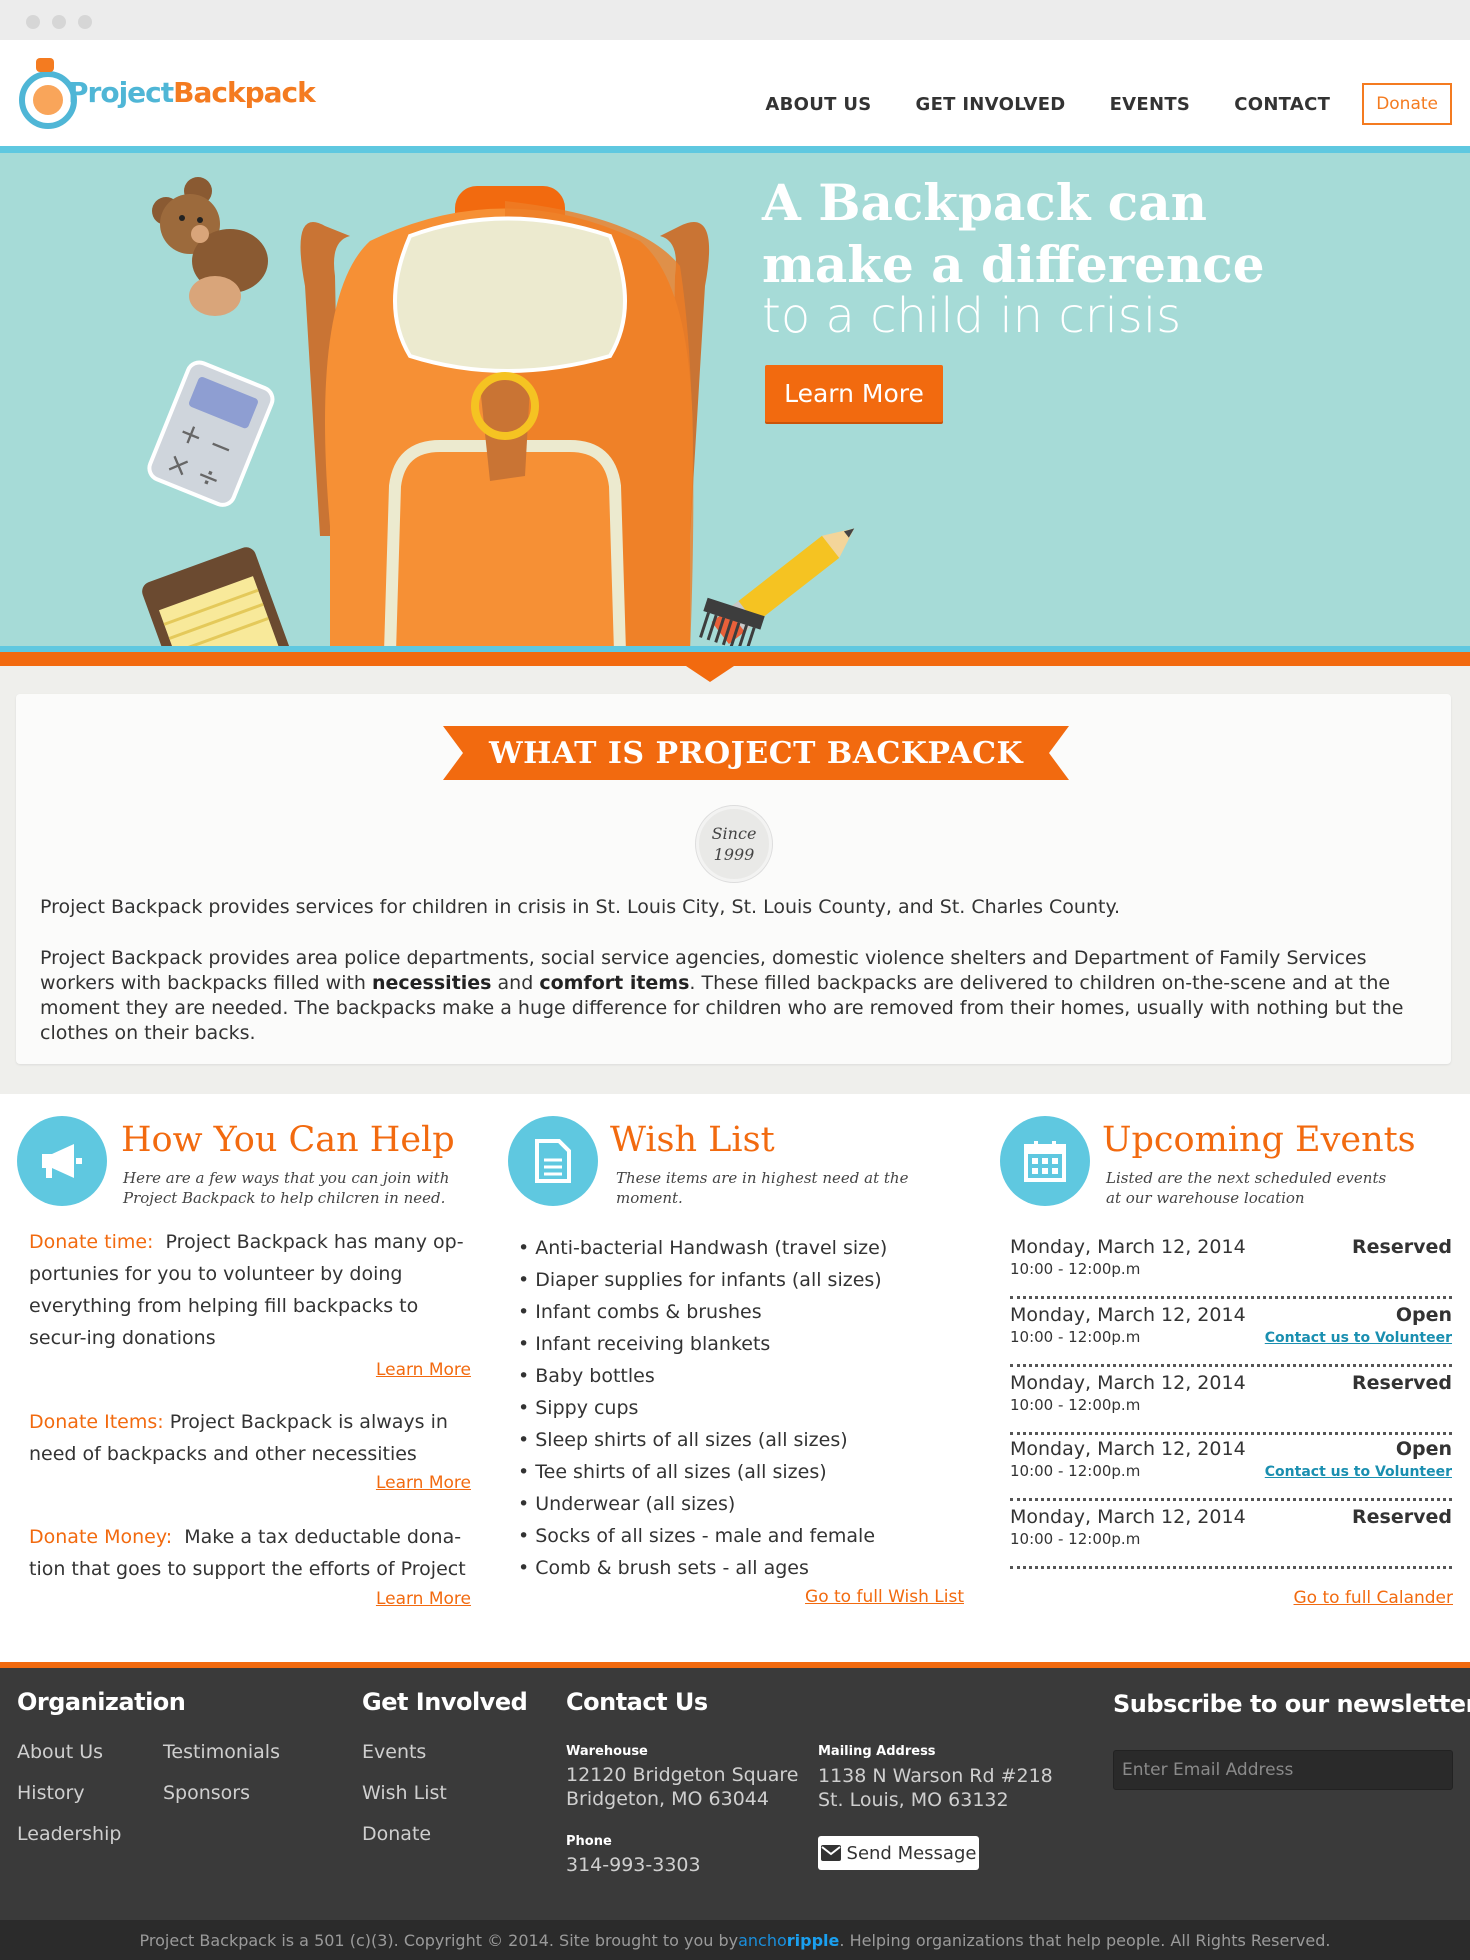 The height and width of the screenshot is (1960, 1470). What do you see at coordinates (1259, 1140) in the screenshot?
I see `events-title: Upcoming Events` at bounding box center [1259, 1140].